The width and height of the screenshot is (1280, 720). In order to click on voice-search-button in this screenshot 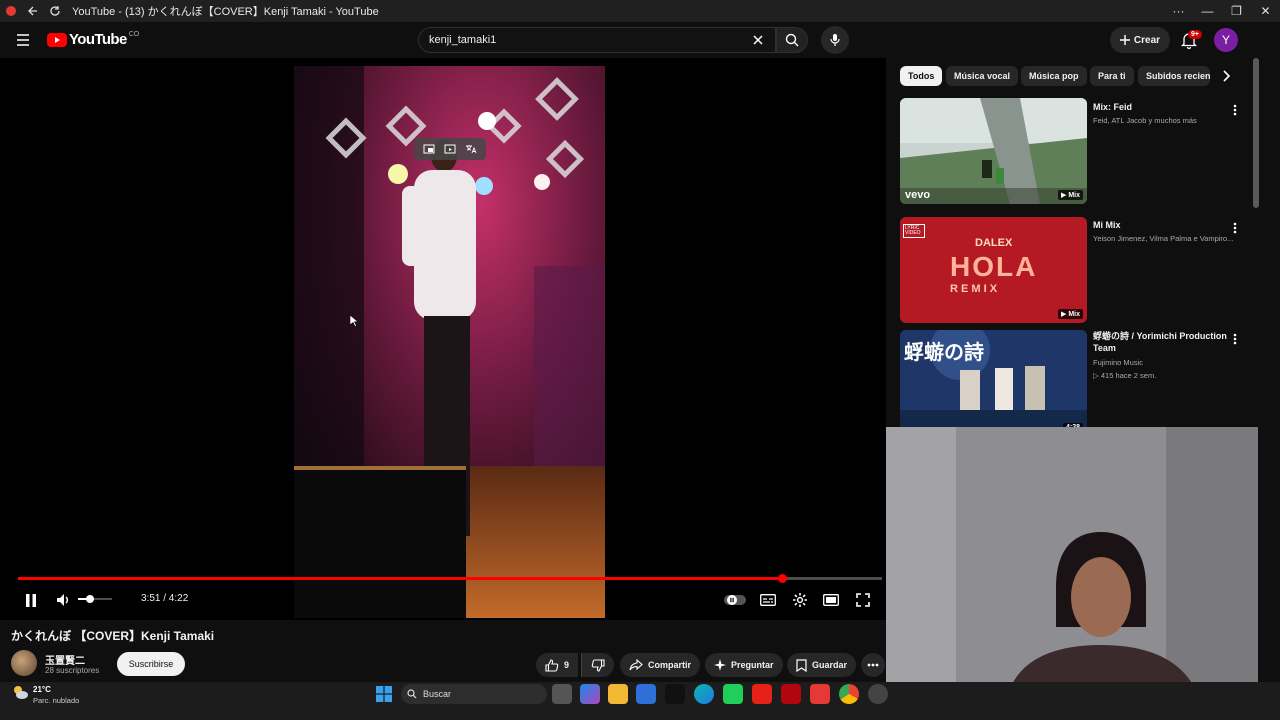, I will do `click(835, 40)`.